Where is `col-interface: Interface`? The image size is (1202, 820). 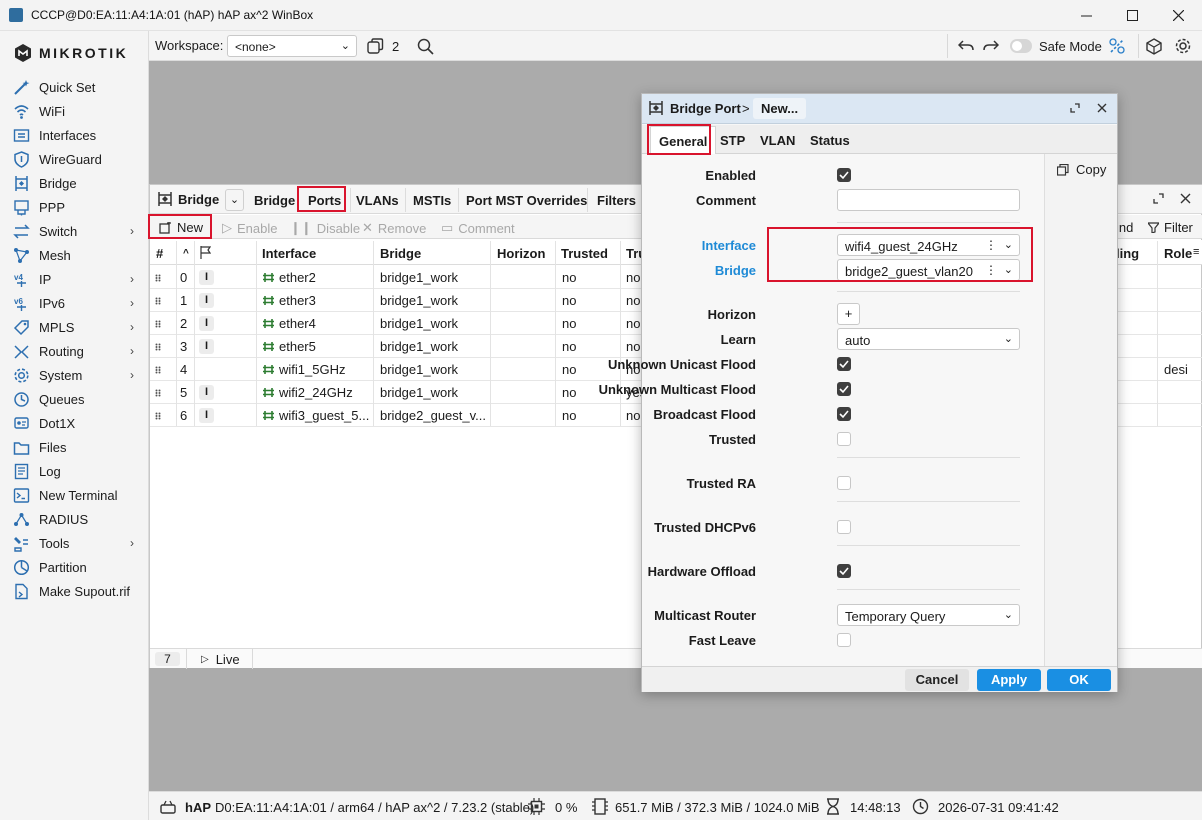 col-interface: Interface is located at coordinates (289, 253).